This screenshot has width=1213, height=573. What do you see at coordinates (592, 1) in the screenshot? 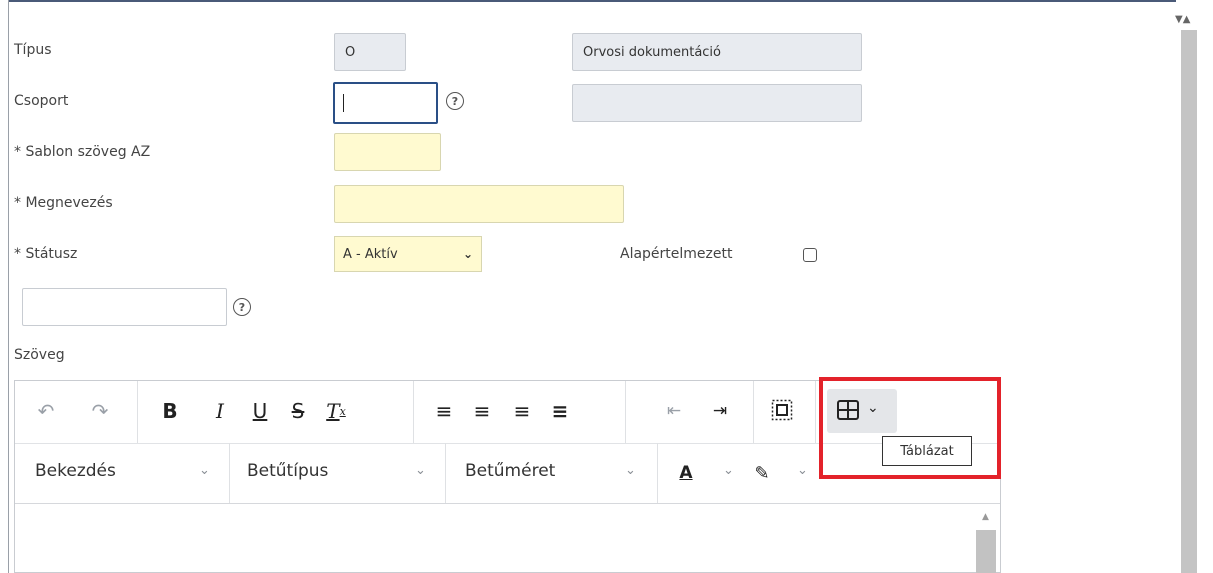
I see `top-border` at bounding box center [592, 1].